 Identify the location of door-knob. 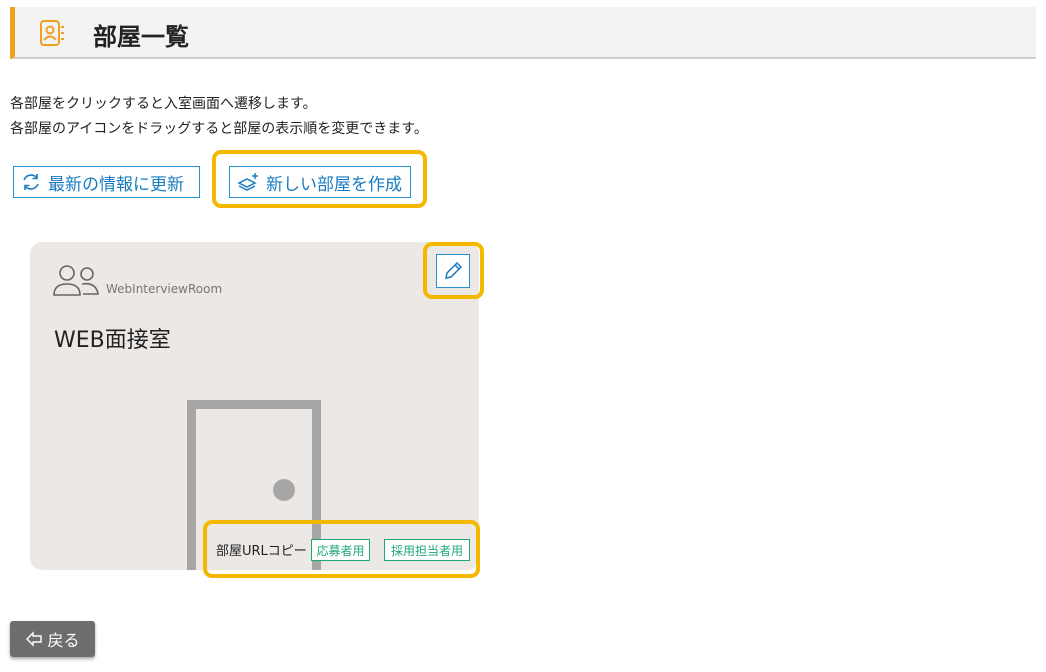
(284, 490).